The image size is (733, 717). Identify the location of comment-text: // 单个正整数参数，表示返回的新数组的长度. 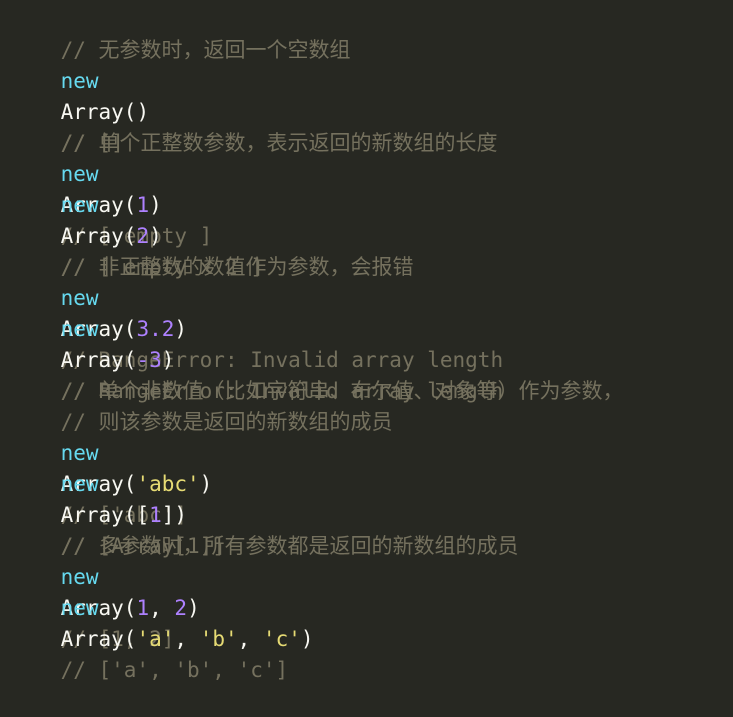
(279, 143).